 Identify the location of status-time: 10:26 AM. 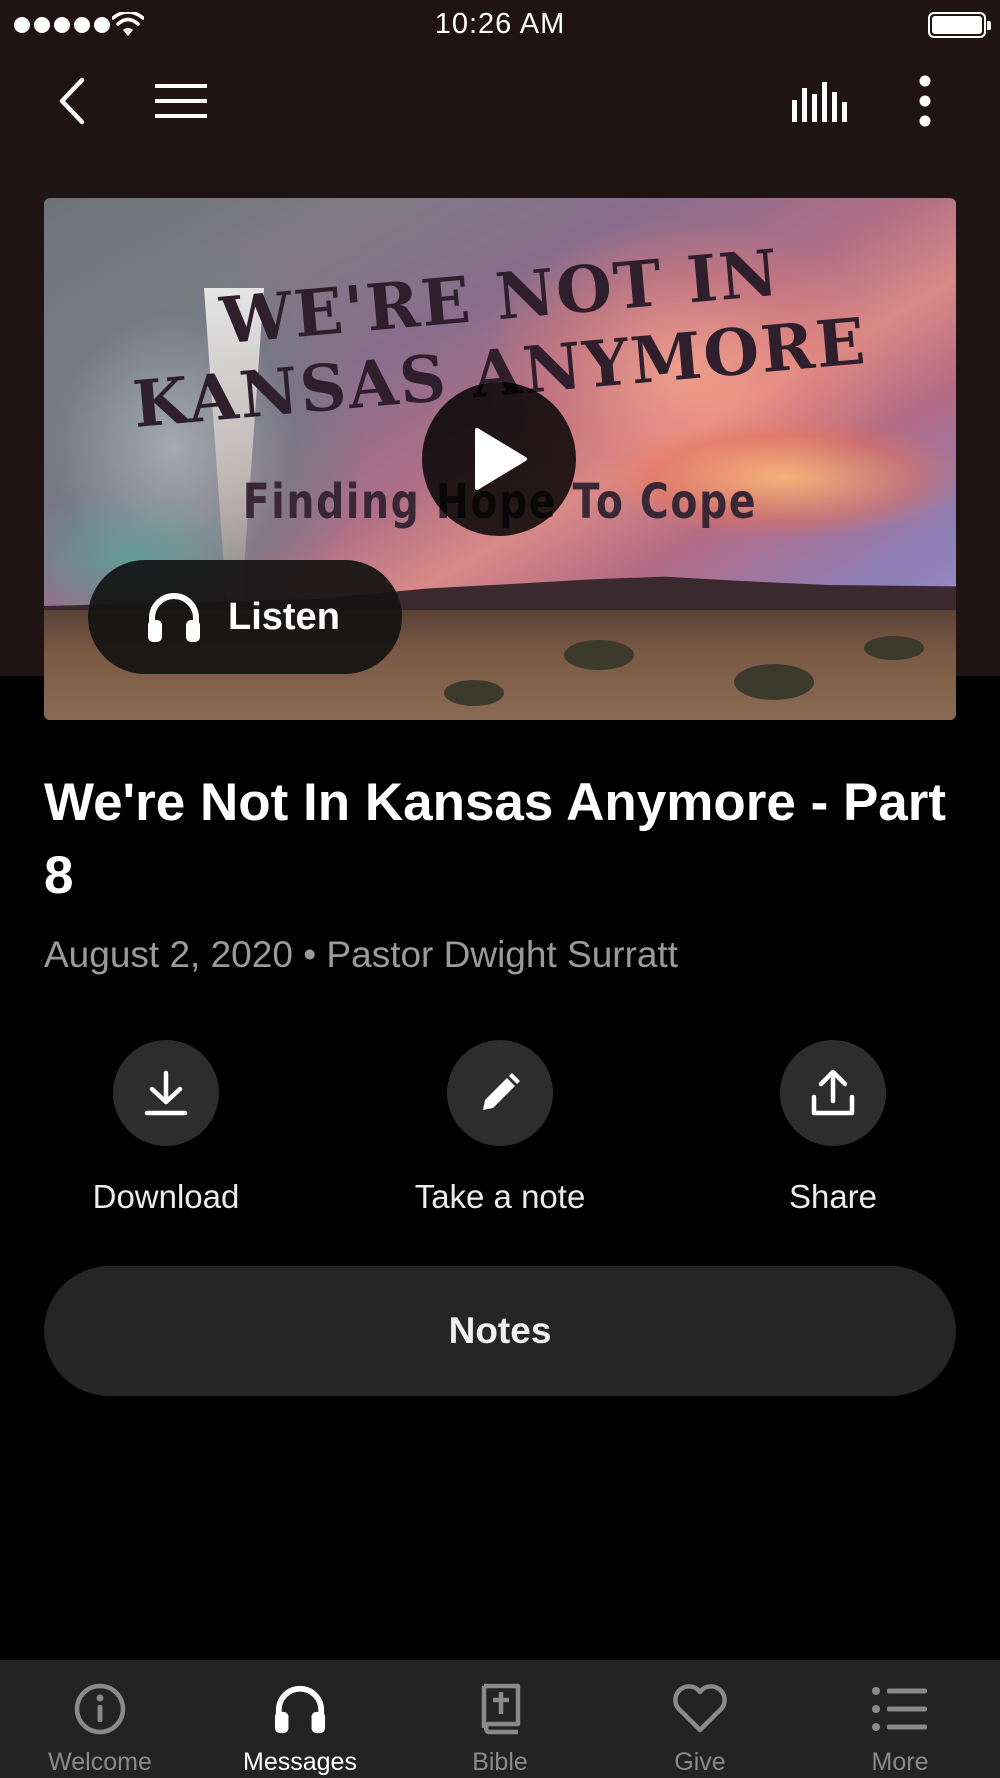
(500, 24).